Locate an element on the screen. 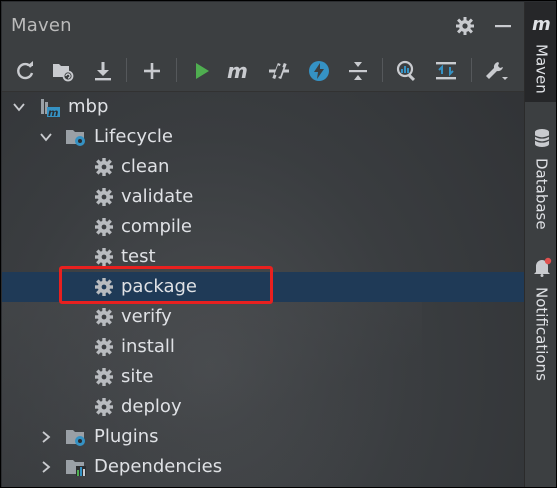 The width and height of the screenshot is (557, 488). add-icon is located at coordinates (152, 71).